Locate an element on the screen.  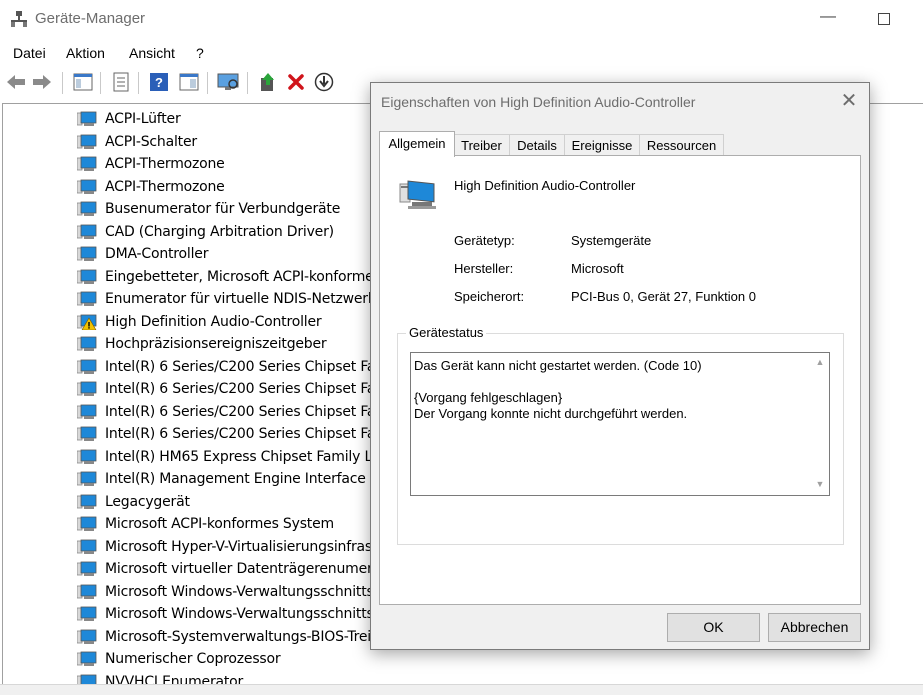
location-label: Speicherort: is located at coordinates (489, 296).